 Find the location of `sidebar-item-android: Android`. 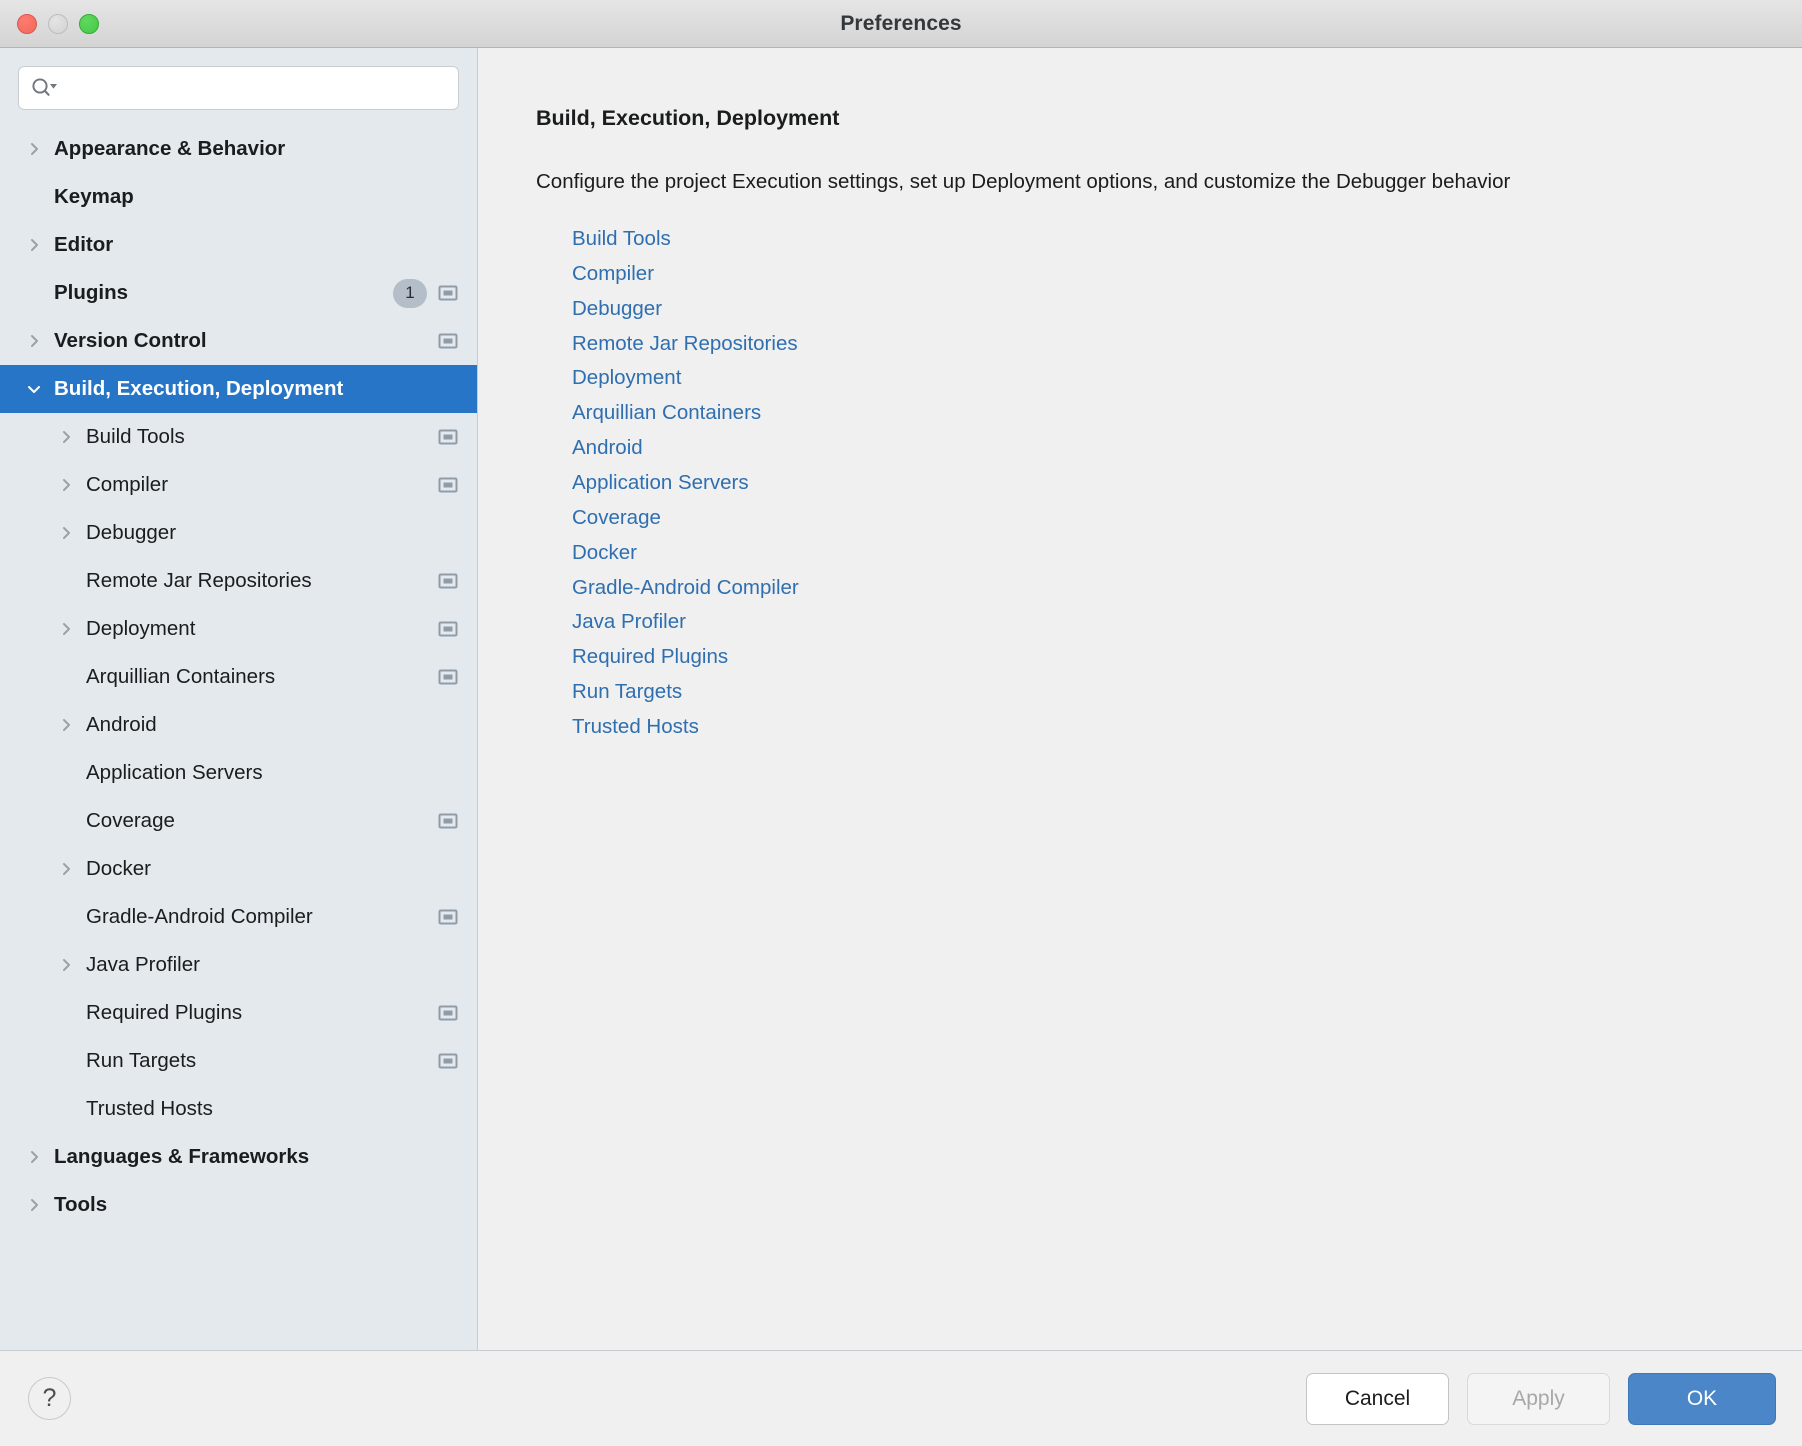

sidebar-item-android: Android is located at coordinates (238, 725).